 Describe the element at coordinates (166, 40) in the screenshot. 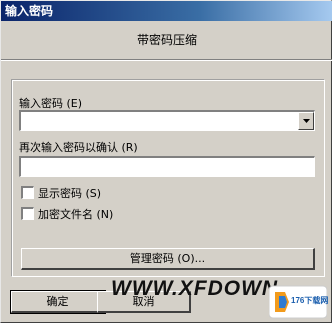

I see `dialog-subtitle: 带密码压缩` at that location.